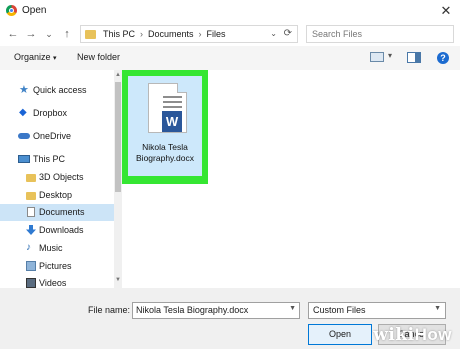 The height and width of the screenshot is (349, 460). What do you see at coordinates (51, 248) in the screenshot?
I see `sidebar-item-label: Music` at bounding box center [51, 248].